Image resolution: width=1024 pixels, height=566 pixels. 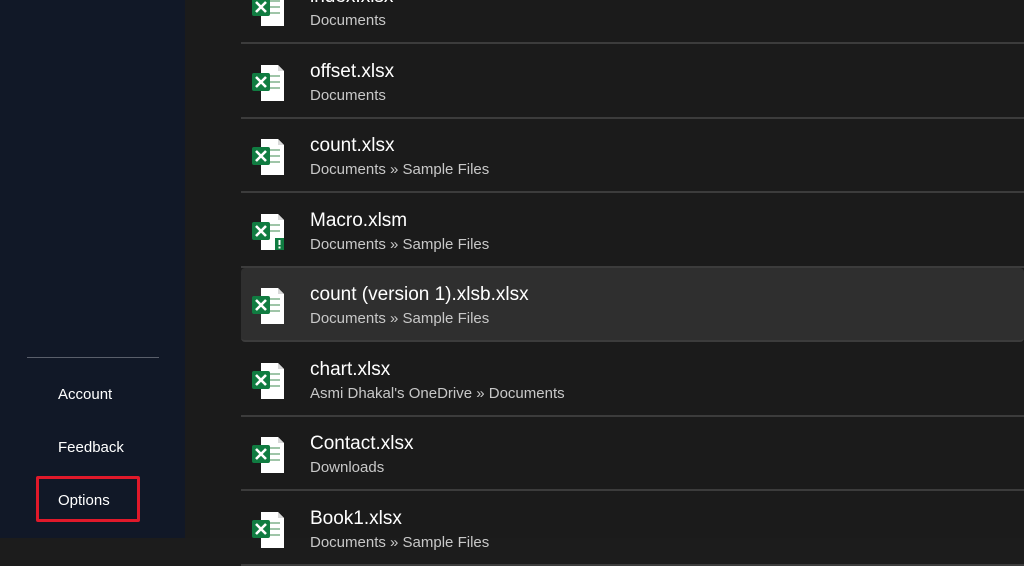 What do you see at coordinates (350, 369) in the screenshot?
I see `file-name: chart.xlsx` at bounding box center [350, 369].